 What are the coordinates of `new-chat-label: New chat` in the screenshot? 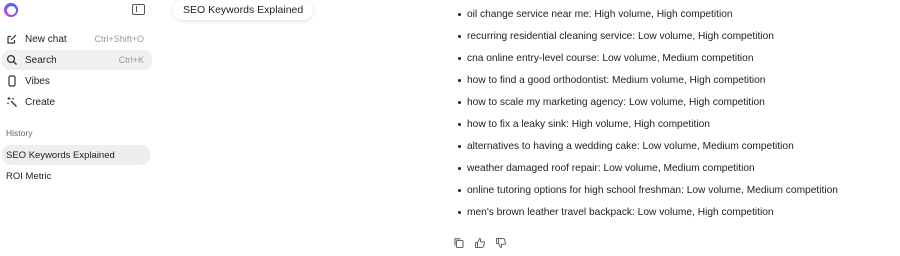 It's located at (46, 39).